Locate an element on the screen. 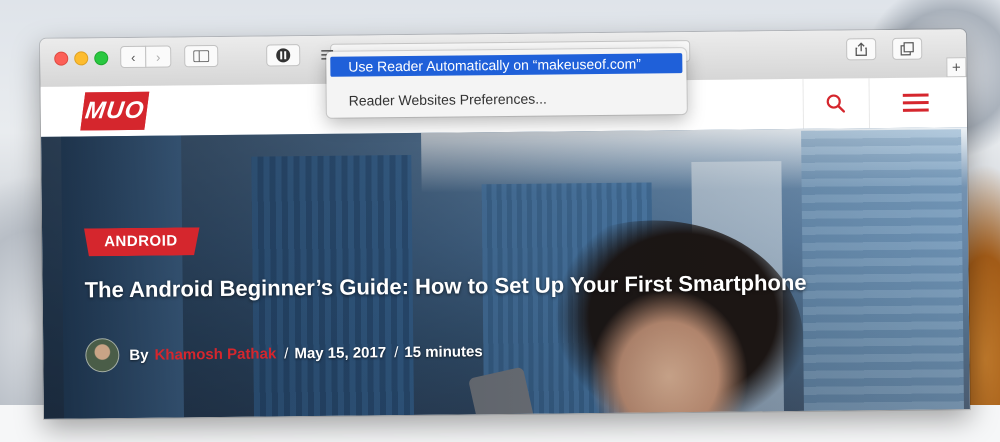 The image size is (1000, 442). publish-date: May 15, 2017 is located at coordinates (340, 352).